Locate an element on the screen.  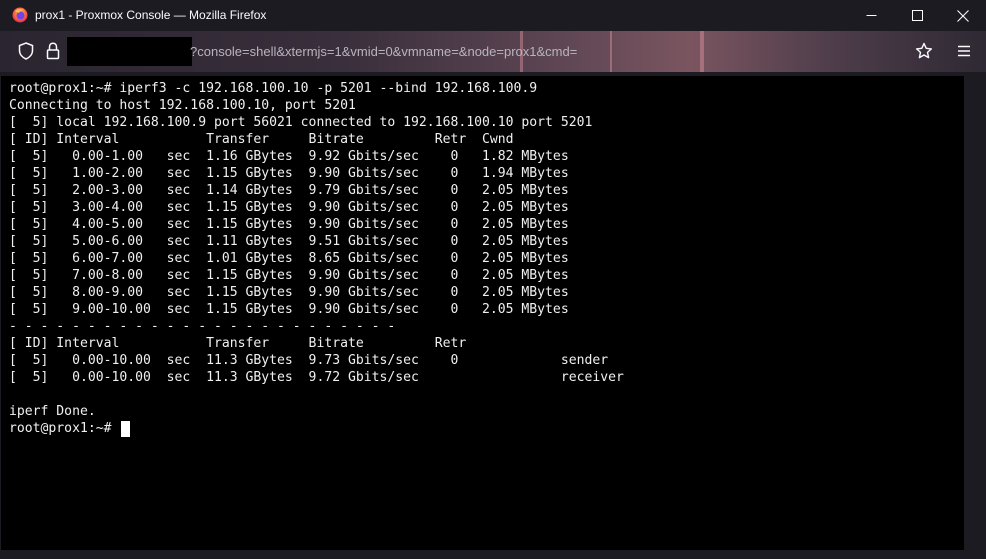
terminal-cursor is located at coordinates (126, 428).